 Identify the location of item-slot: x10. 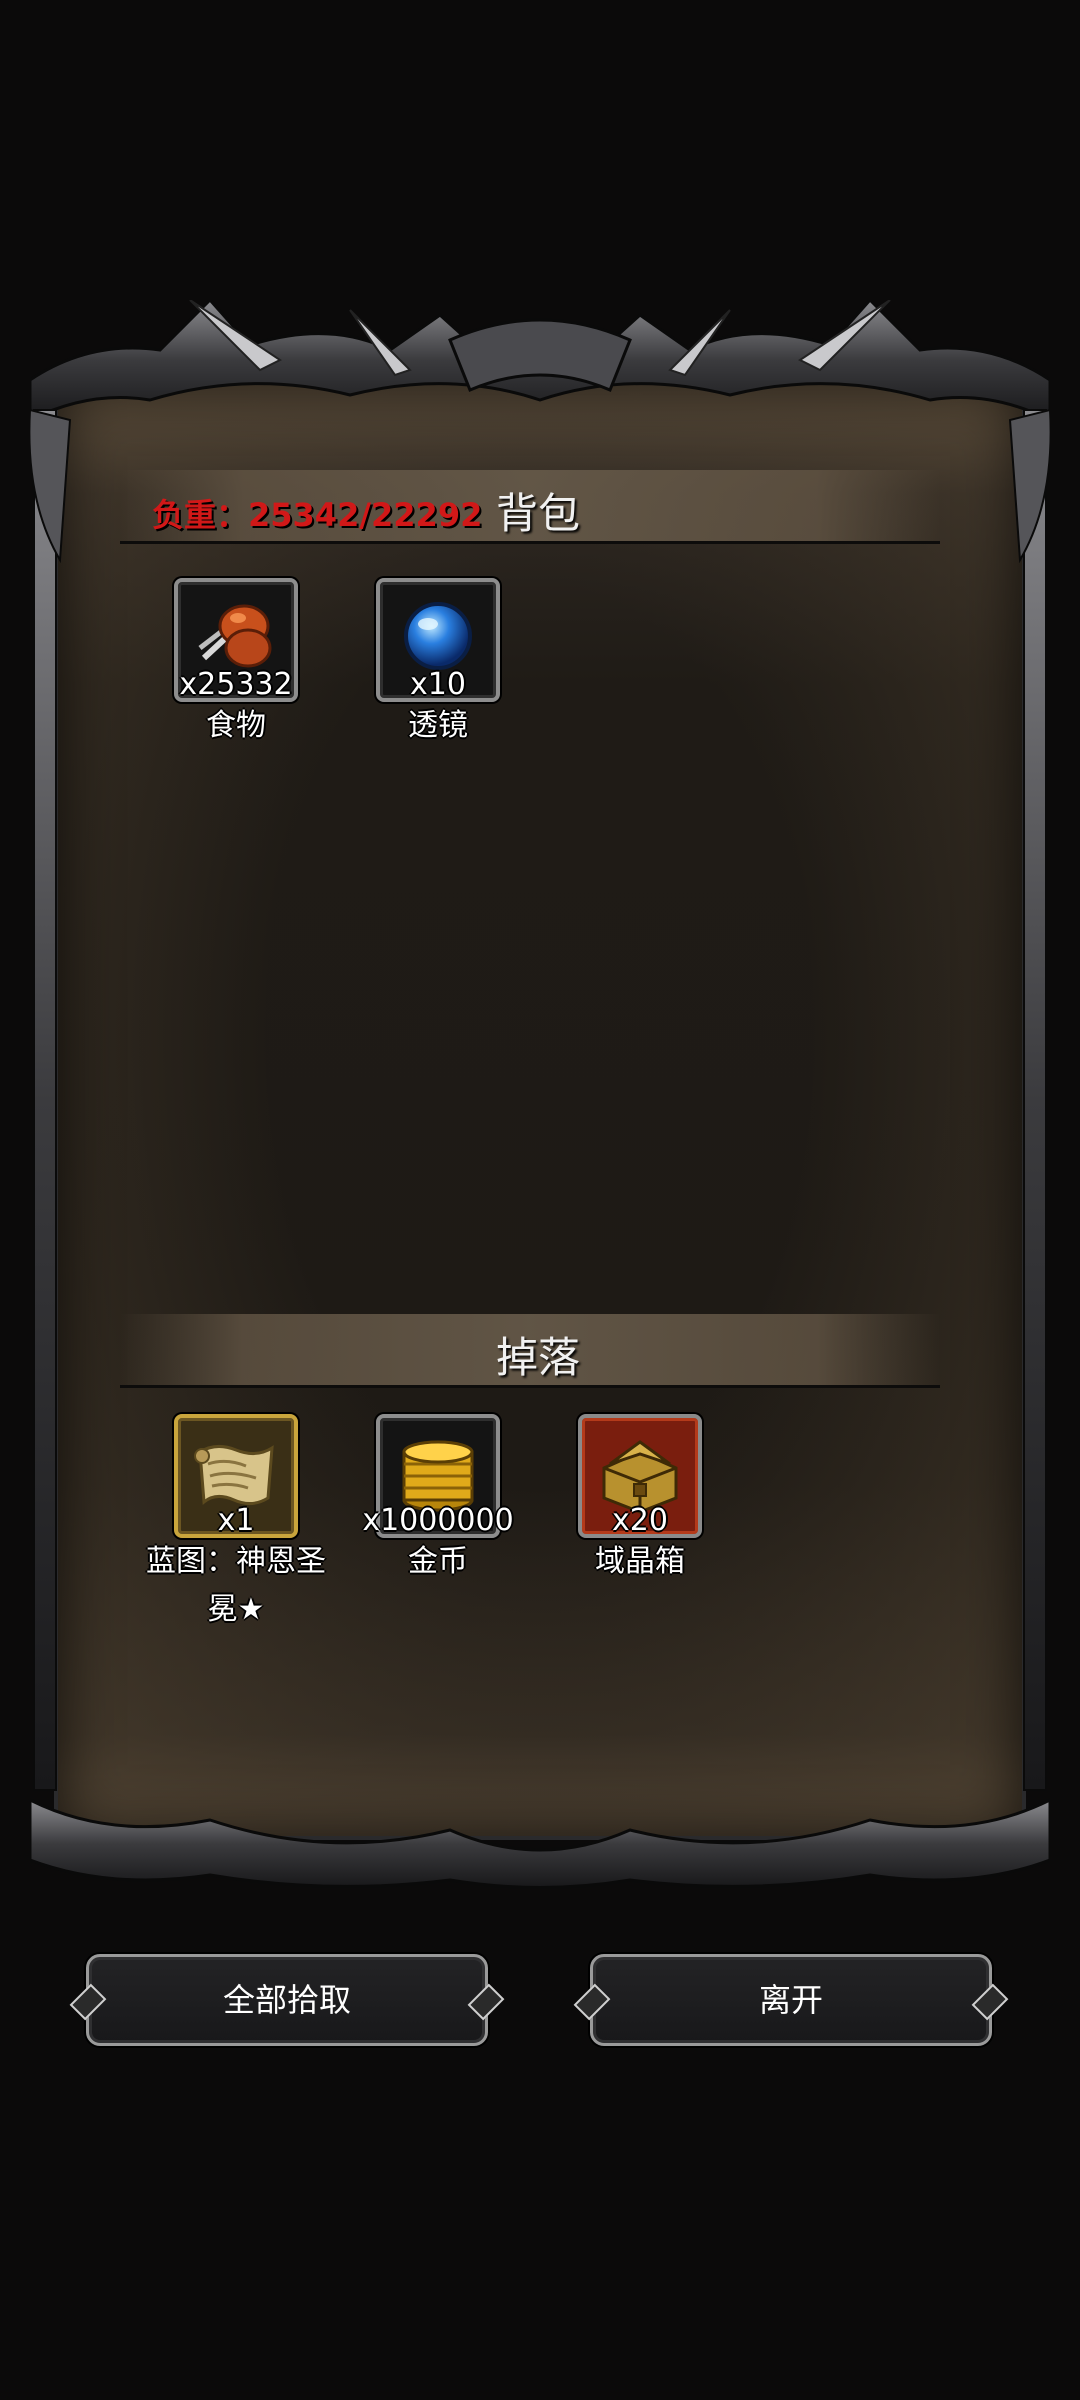
(438, 640).